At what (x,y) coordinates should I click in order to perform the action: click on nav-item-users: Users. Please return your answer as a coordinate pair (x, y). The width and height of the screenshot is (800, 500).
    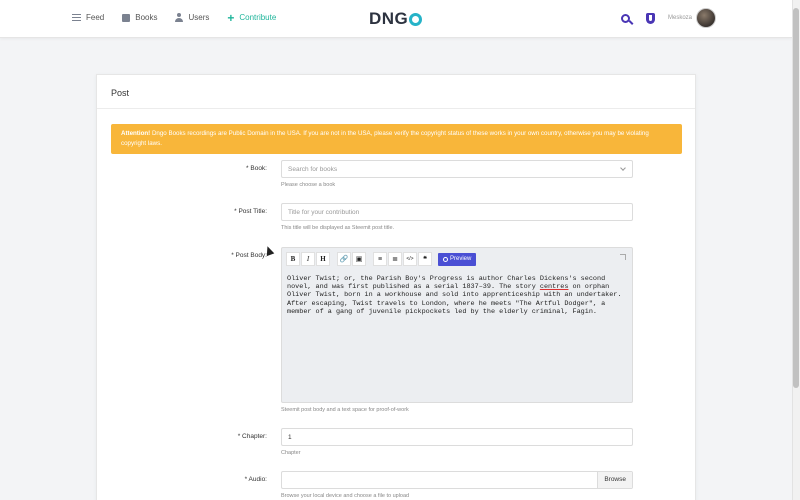
    Looking at the image, I should click on (192, 17).